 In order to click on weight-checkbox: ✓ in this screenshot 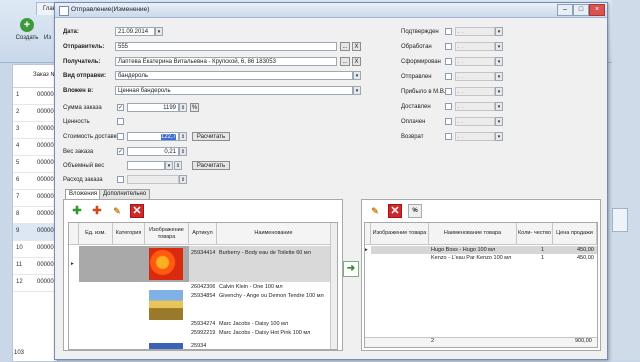, I will do `click(120, 151)`.